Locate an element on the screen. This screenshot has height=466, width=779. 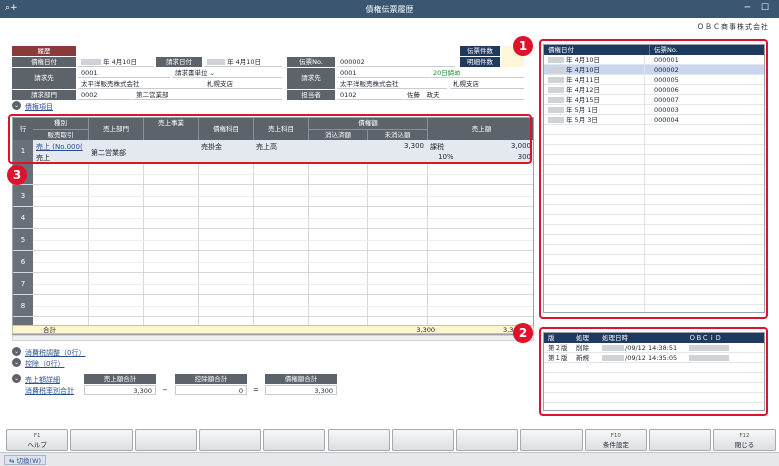
dept-name: 第二営業部 is located at coordinates (207, 95).